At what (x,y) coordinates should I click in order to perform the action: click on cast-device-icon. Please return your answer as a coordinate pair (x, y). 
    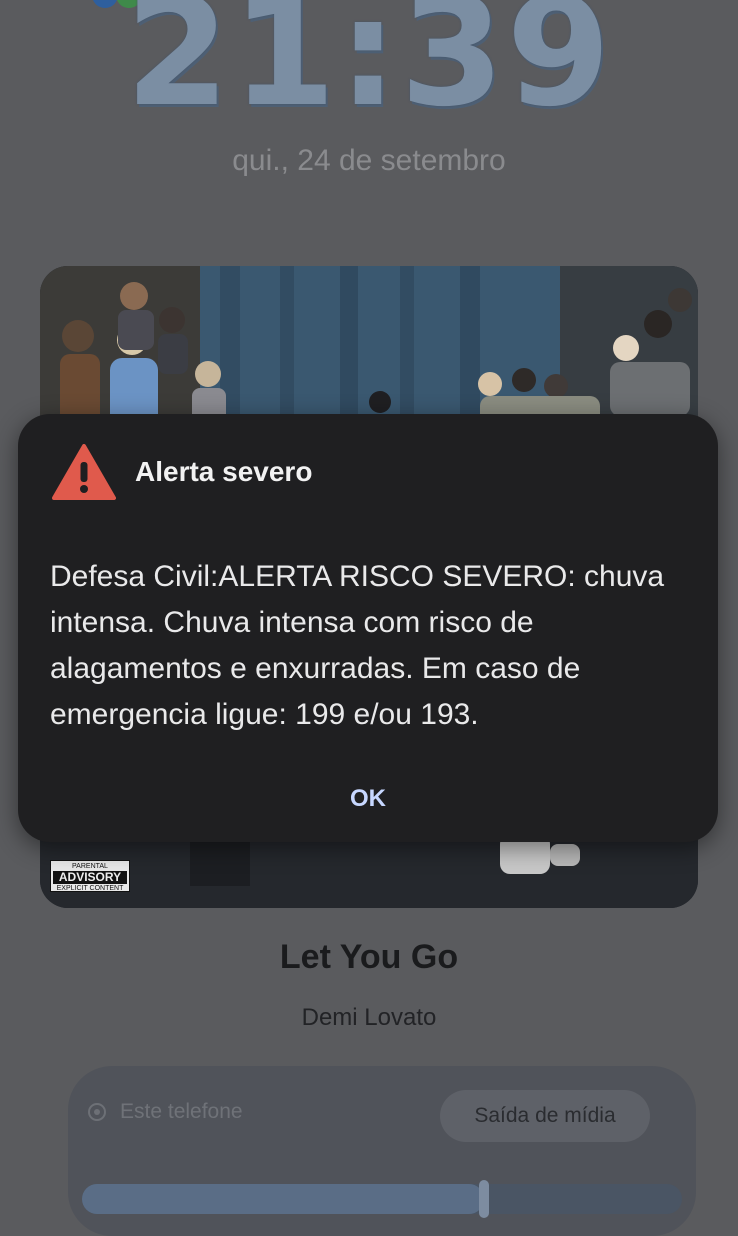
    Looking at the image, I should click on (97, 1112).